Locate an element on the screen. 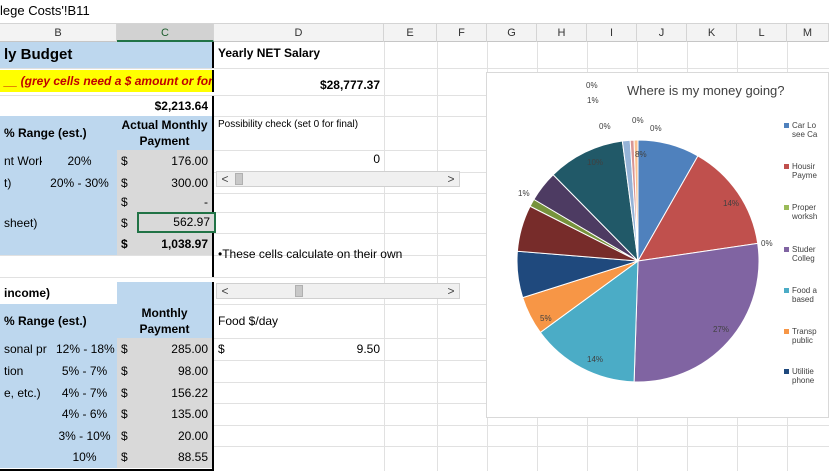 This screenshot has height=471, width=829. legend-item-student: Studer Colleg is located at coordinates (800, 254).